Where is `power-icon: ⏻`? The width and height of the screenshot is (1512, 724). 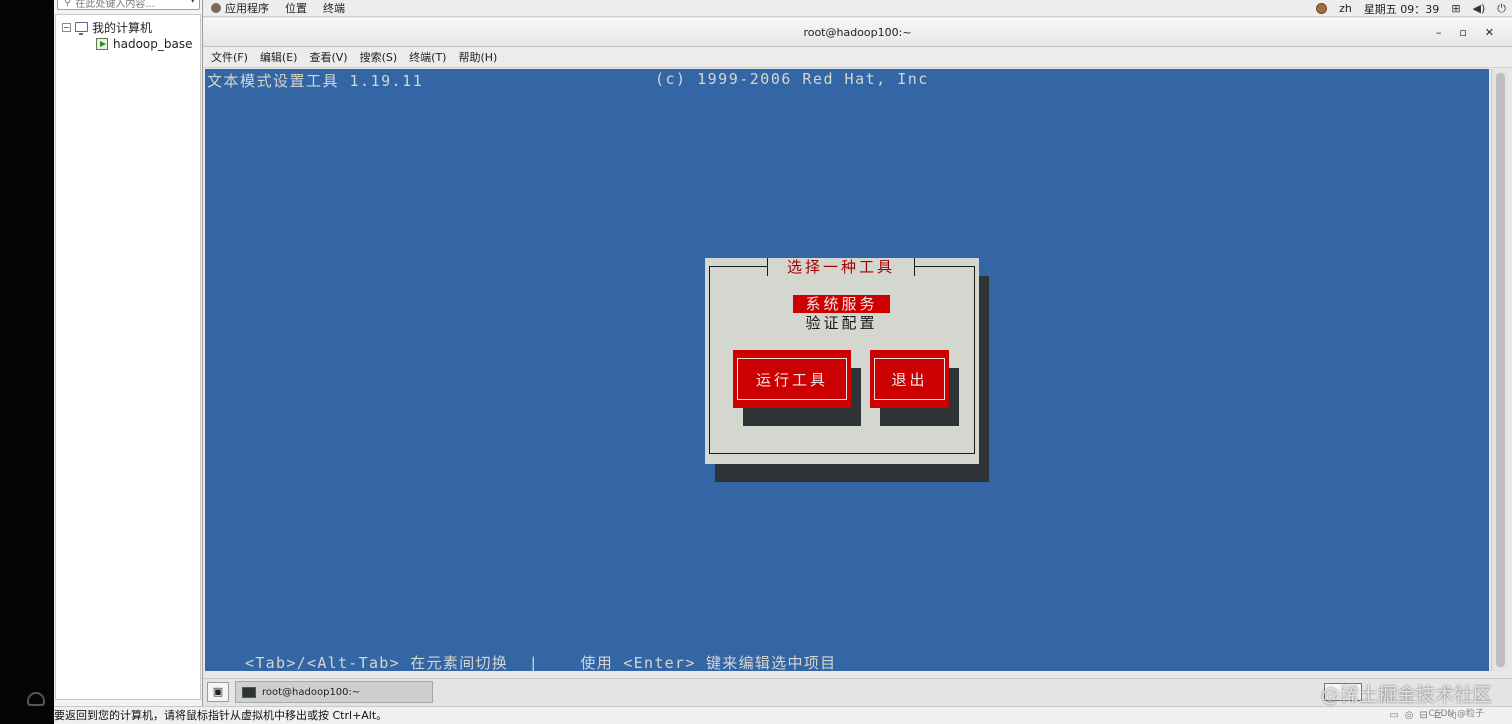 power-icon: ⏻ is located at coordinates (1501, 9).